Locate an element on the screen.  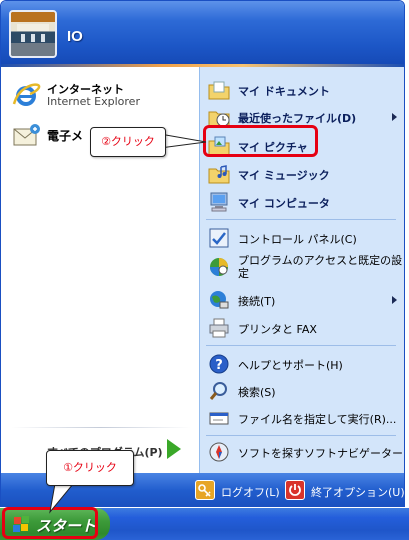
logoff-key-icon is located at coordinates (205, 490).